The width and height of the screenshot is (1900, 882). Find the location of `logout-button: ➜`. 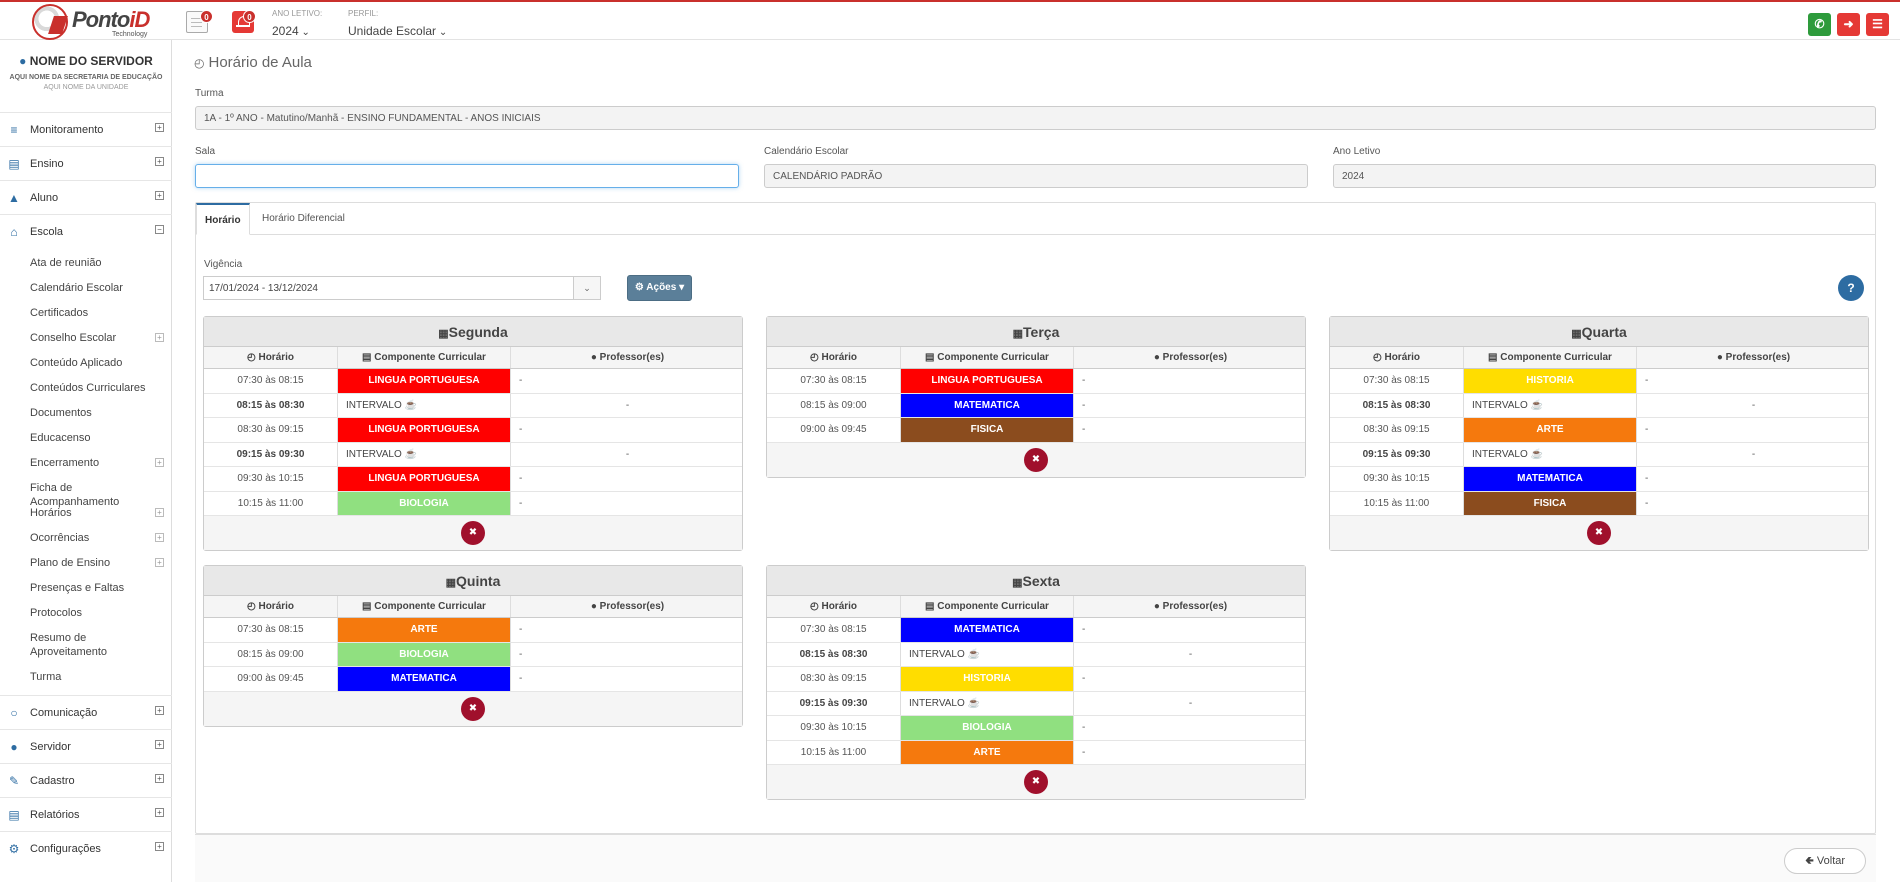

logout-button: ➜ is located at coordinates (1848, 24).